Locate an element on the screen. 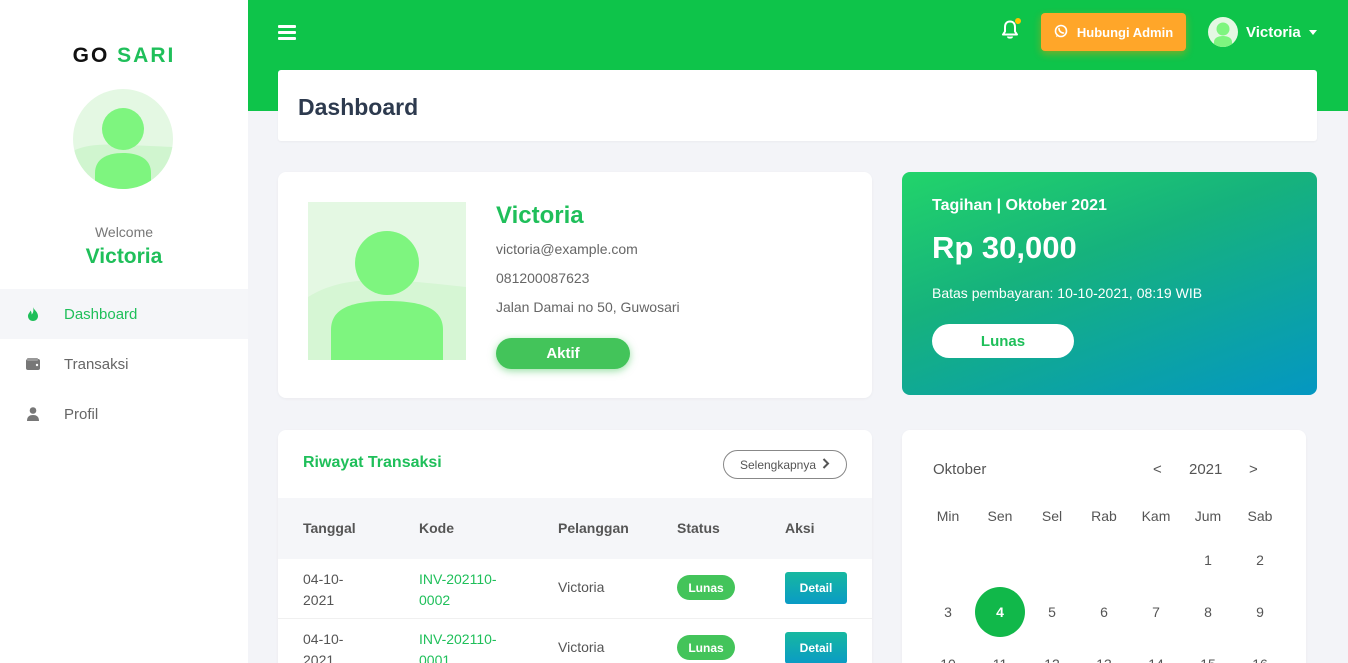 The image size is (1348, 663). sidebar-user-name: Victoria is located at coordinates (124, 256).